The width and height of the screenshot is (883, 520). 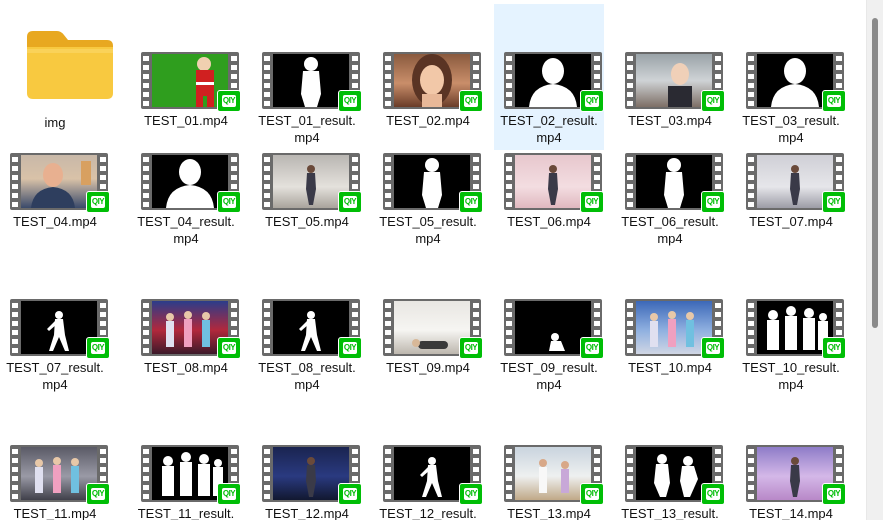 I want to click on file-label: TEST_09.mp4, so click(x=428, y=367).